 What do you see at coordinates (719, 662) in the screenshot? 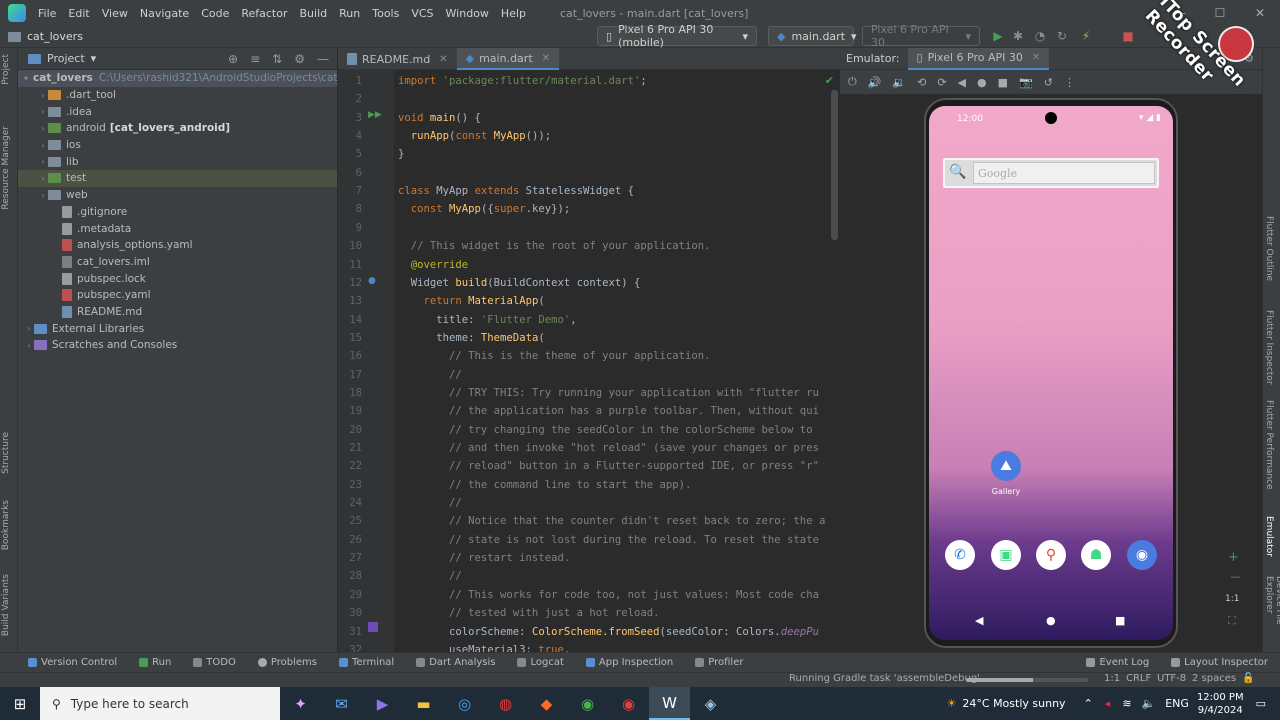
I see `tool-profiler: Profiler` at bounding box center [719, 662].